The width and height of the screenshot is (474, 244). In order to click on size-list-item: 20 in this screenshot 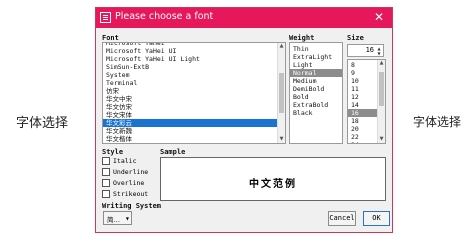, I will do `click(362, 129)`.